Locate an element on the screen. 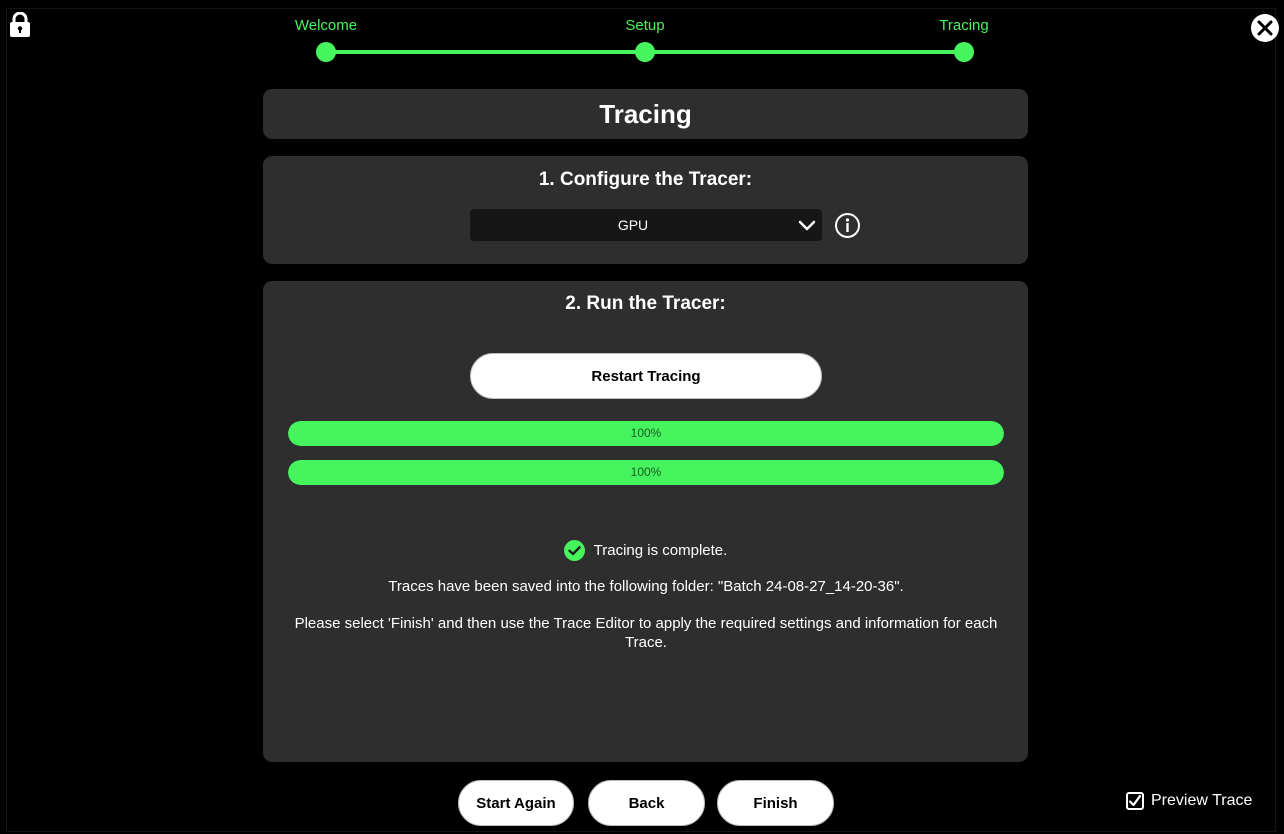 This screenshot has height=834, width=1284. progress-bar-2: 100% is located at coordinates (646, 472).